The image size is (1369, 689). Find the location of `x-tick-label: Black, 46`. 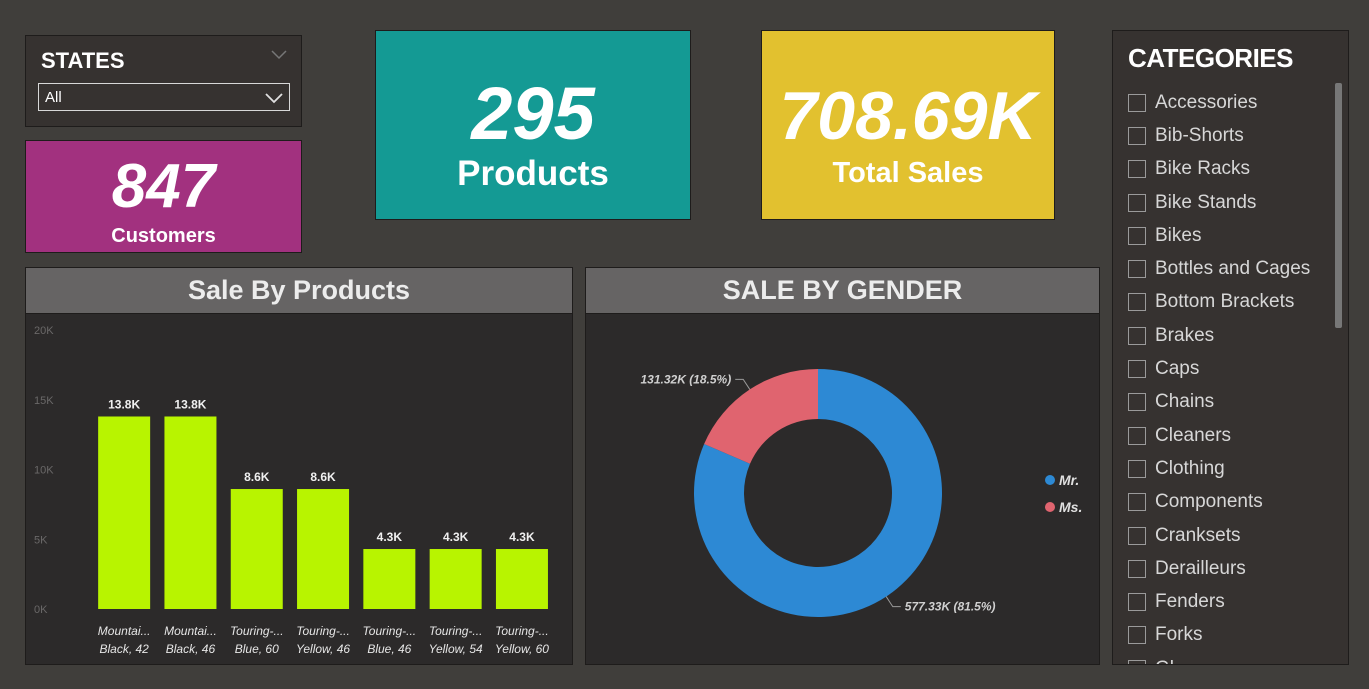

x-tick-label: Black, 46 is located at coordinates (191, 649).